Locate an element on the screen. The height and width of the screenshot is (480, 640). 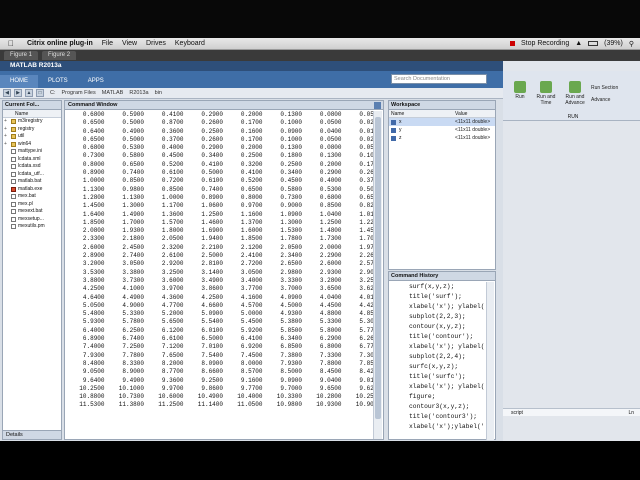
search-icon: ⚲ is located at coordinates (631, 44).